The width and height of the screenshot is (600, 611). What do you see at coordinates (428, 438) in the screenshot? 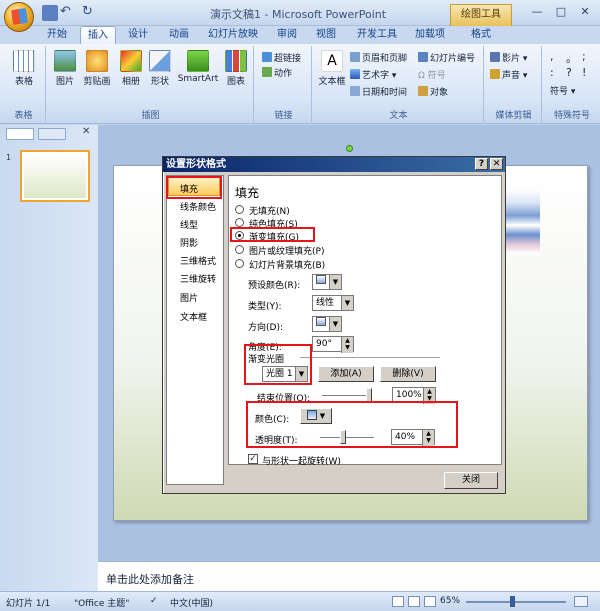
I see `transparency-spinner-icon: ▲ ▼` at bounding box center [428, 438].